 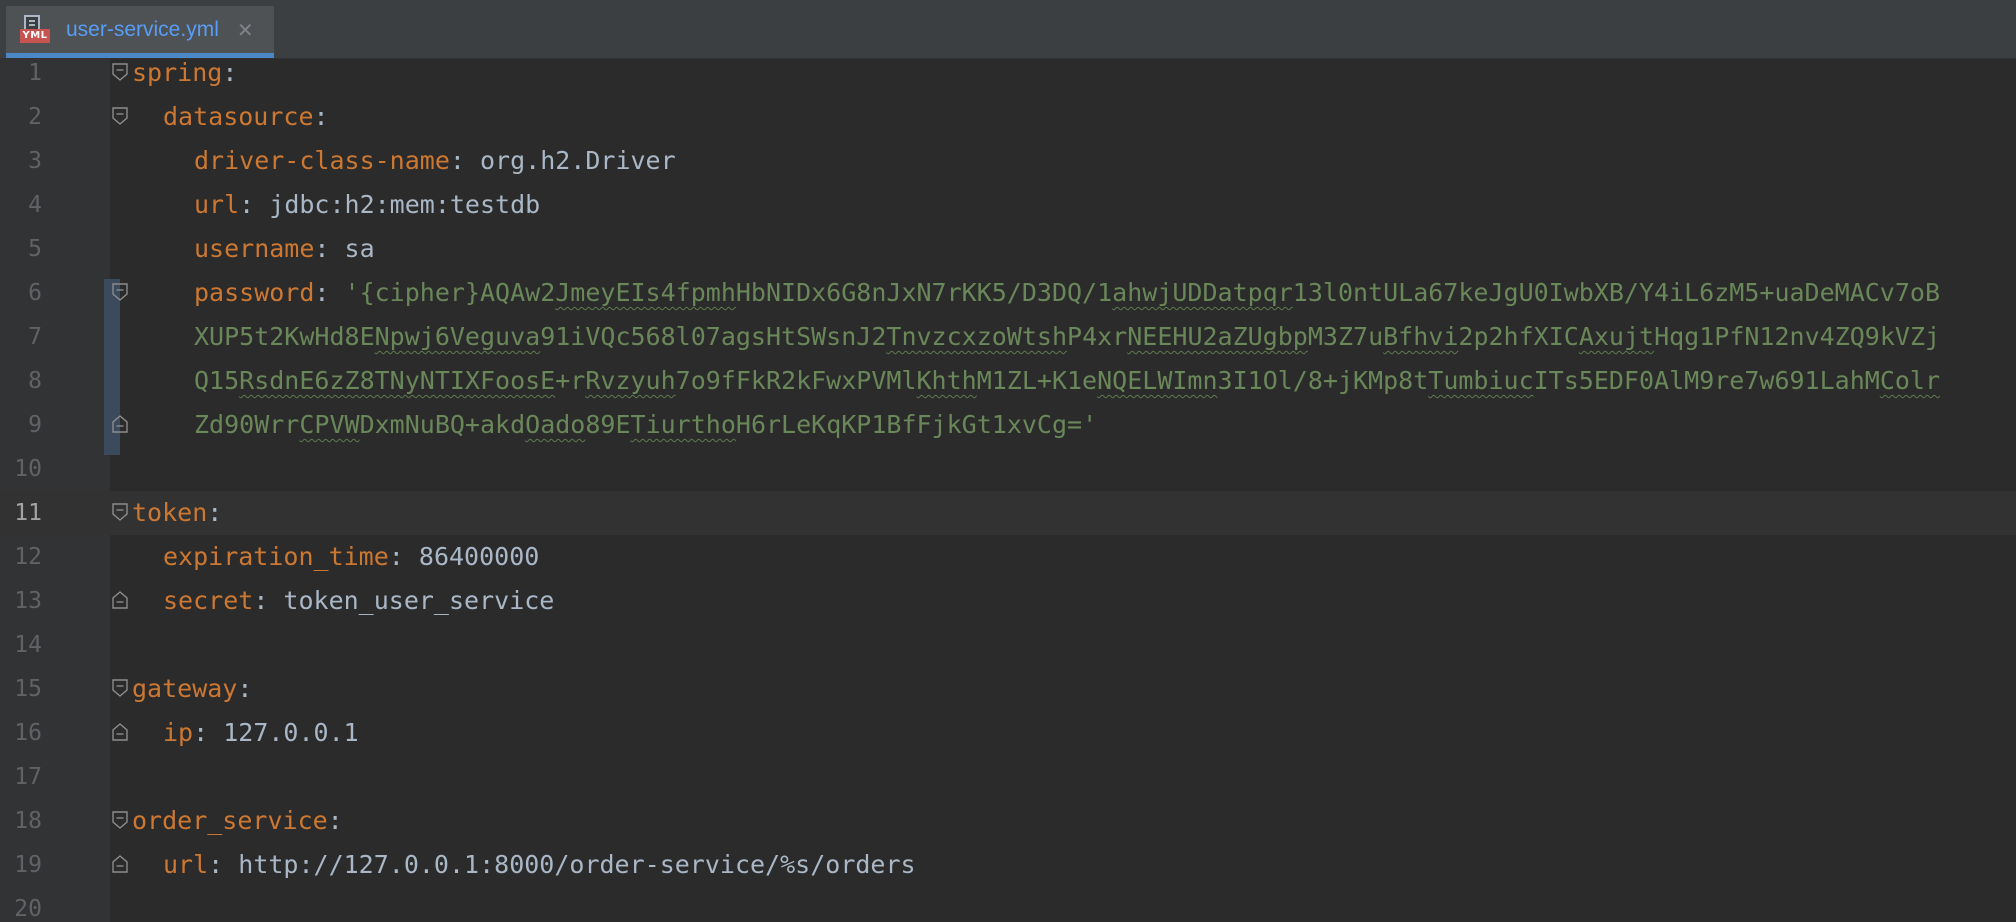 I want to click on code-text: driver-class-name: org.h2.Driver, so click(x=435, y=160).